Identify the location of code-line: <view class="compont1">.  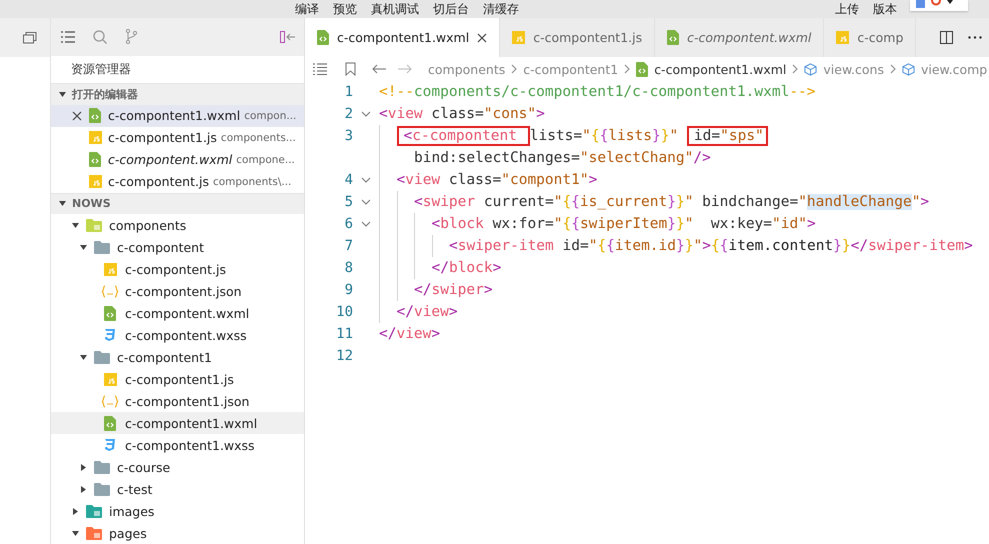
(497, 180).